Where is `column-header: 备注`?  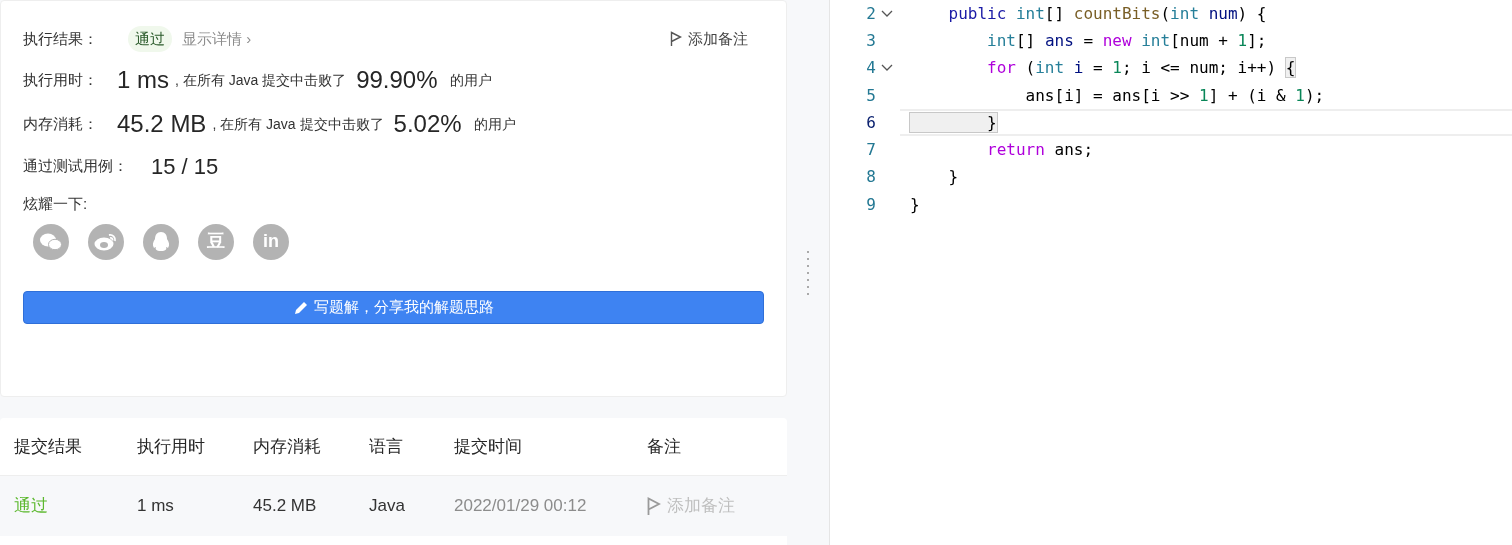 column-header: 备注 is located at coordinates (664, 446).